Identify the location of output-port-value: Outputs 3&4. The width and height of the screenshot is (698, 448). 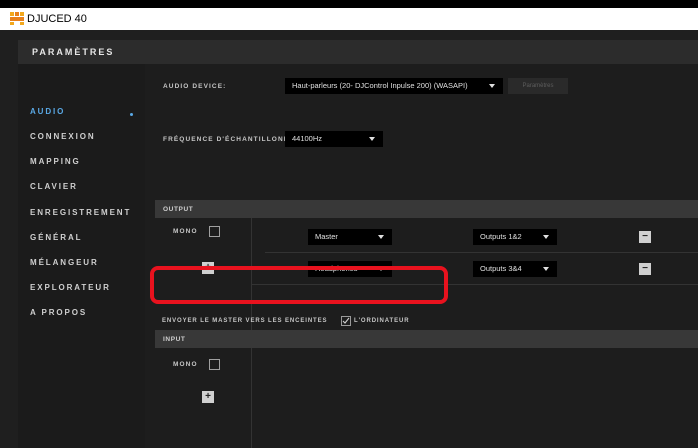
(501, 268).